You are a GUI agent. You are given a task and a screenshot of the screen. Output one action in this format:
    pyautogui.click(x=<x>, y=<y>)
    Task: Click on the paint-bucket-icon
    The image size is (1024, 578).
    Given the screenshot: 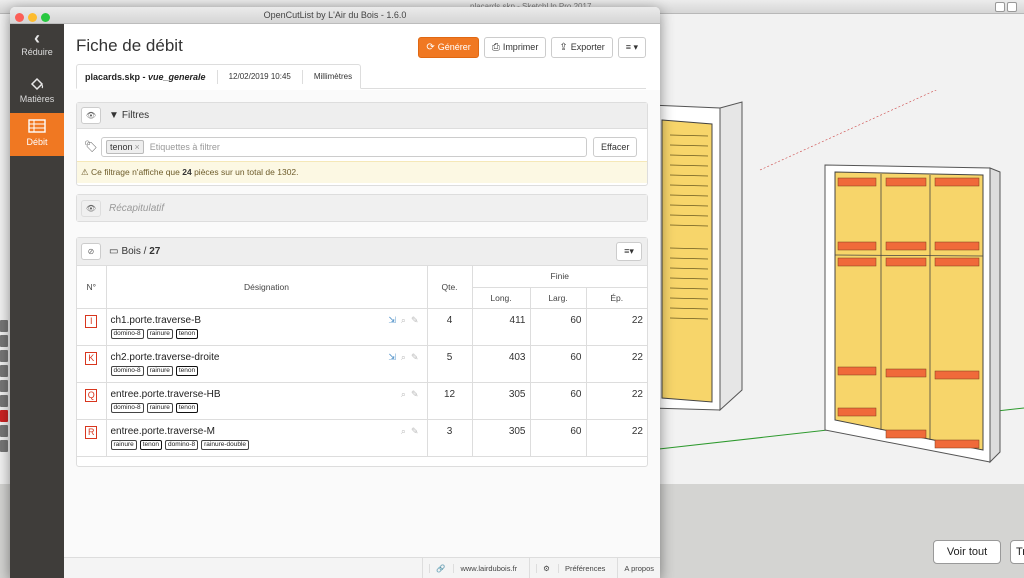 What is the action you would take?
    pyautogui.click(x=37, y=85)
    